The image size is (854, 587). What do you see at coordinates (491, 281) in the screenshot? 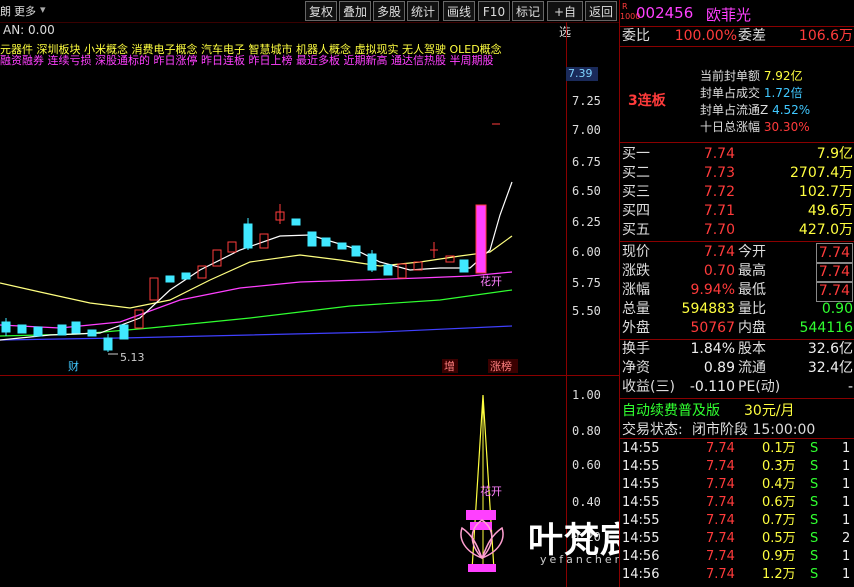
I see `huakai-label: 花开` at bounding box center [491, 281].